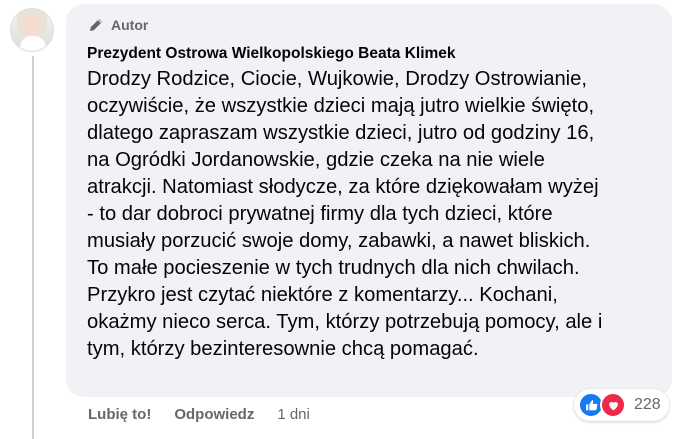  What do you see at coordinates (96, 25) in the screenshot?
I see `pencil-icon` at bounding box center [96, 25].